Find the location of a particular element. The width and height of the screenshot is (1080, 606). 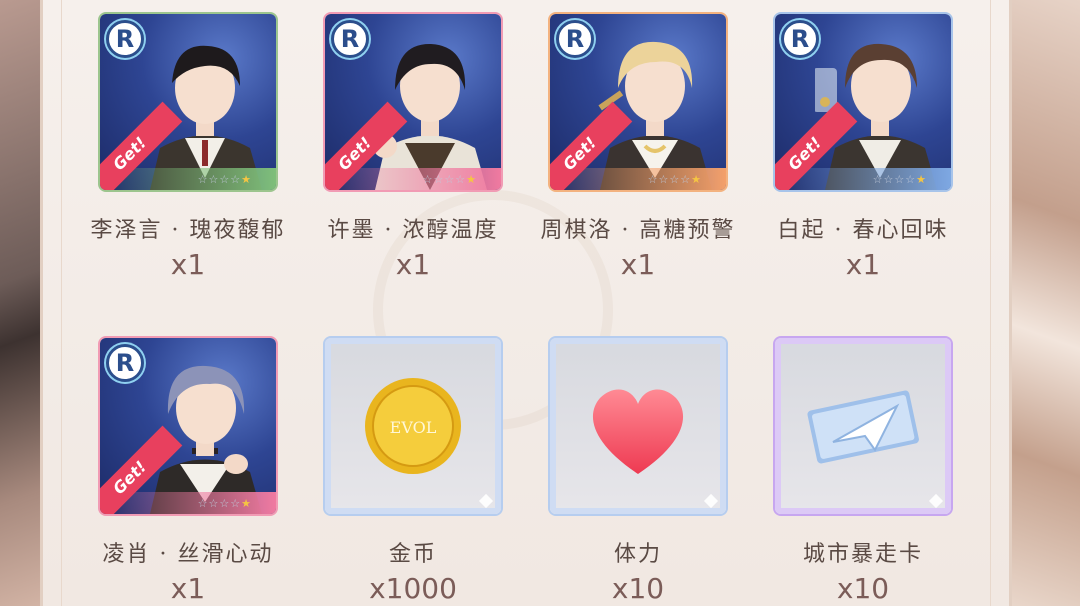

reward-item: R Get! ☆☆☆☆★ 凌肖 · 丝滑心动 x1 is located at coordinates (188, 471).